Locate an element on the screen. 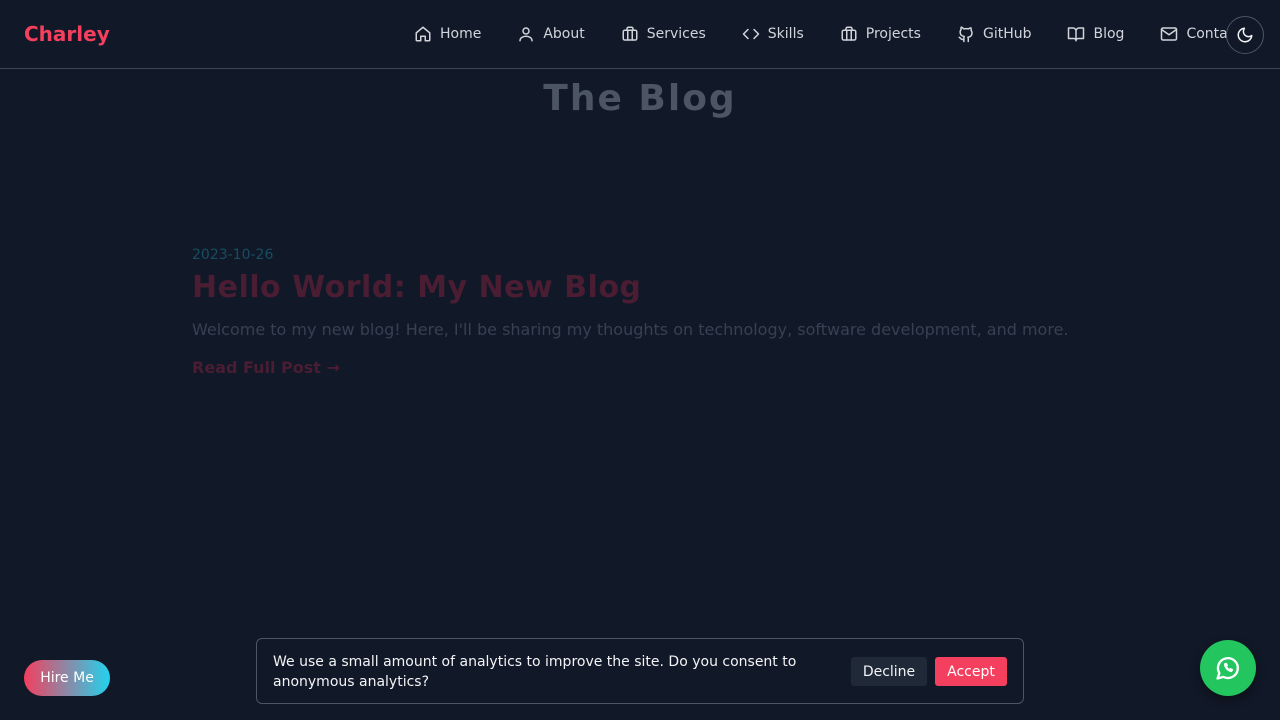 The width and height of the screenshot is (1280, 720). hire-me-button: Hire Me is located at coordinates (67, 678).